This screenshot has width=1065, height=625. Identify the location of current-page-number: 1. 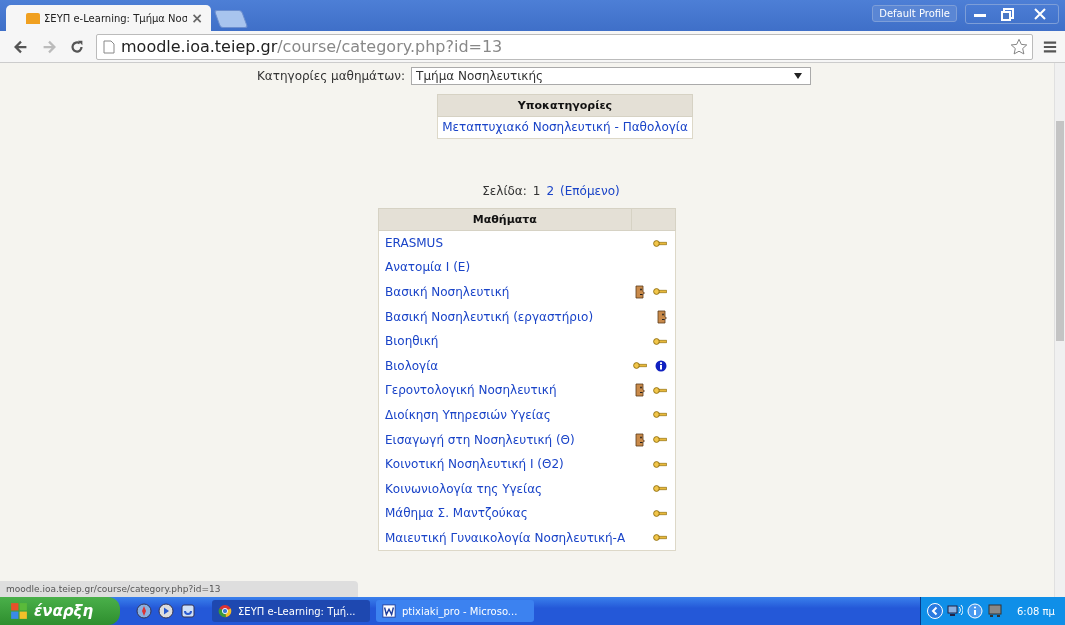
(536, 191).